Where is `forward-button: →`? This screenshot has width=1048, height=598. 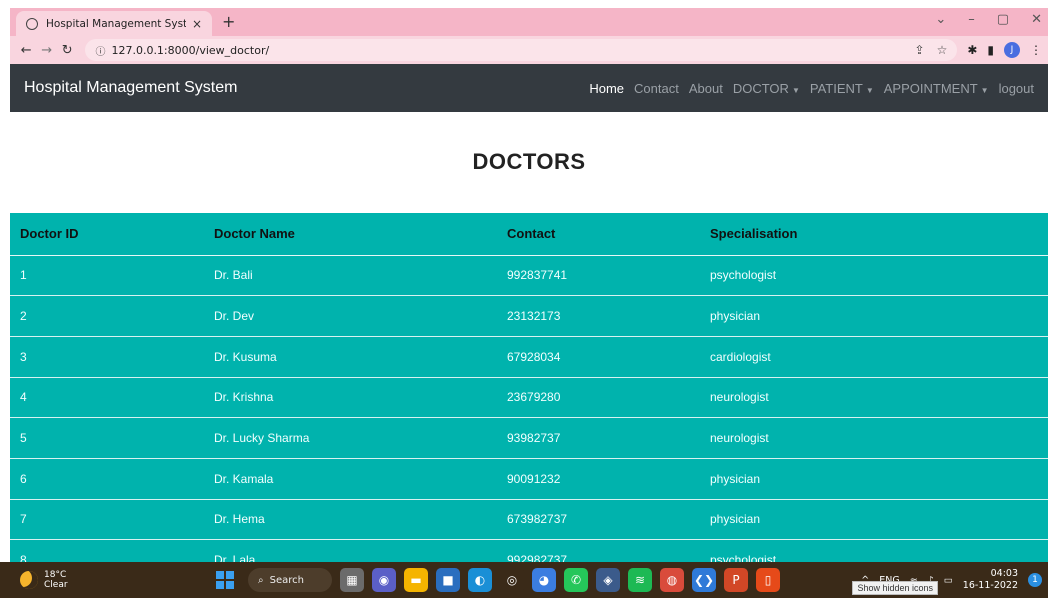 forward-button: → is located at coordinates (46, 50).